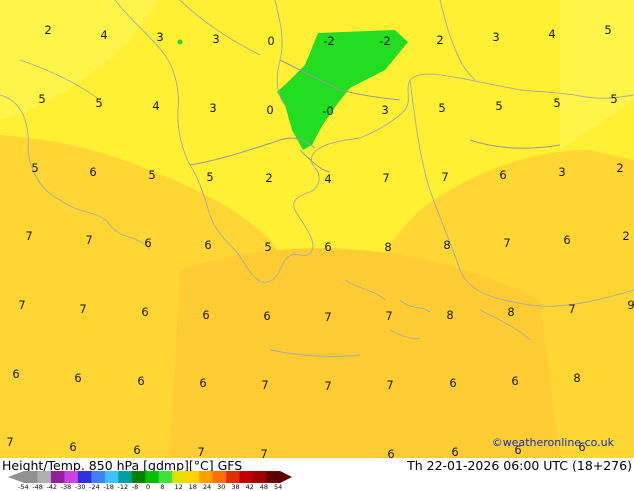  I want to click on map-datetime: Th 22-01-2026 06:00 UTC (18+276), so click(519, 465).